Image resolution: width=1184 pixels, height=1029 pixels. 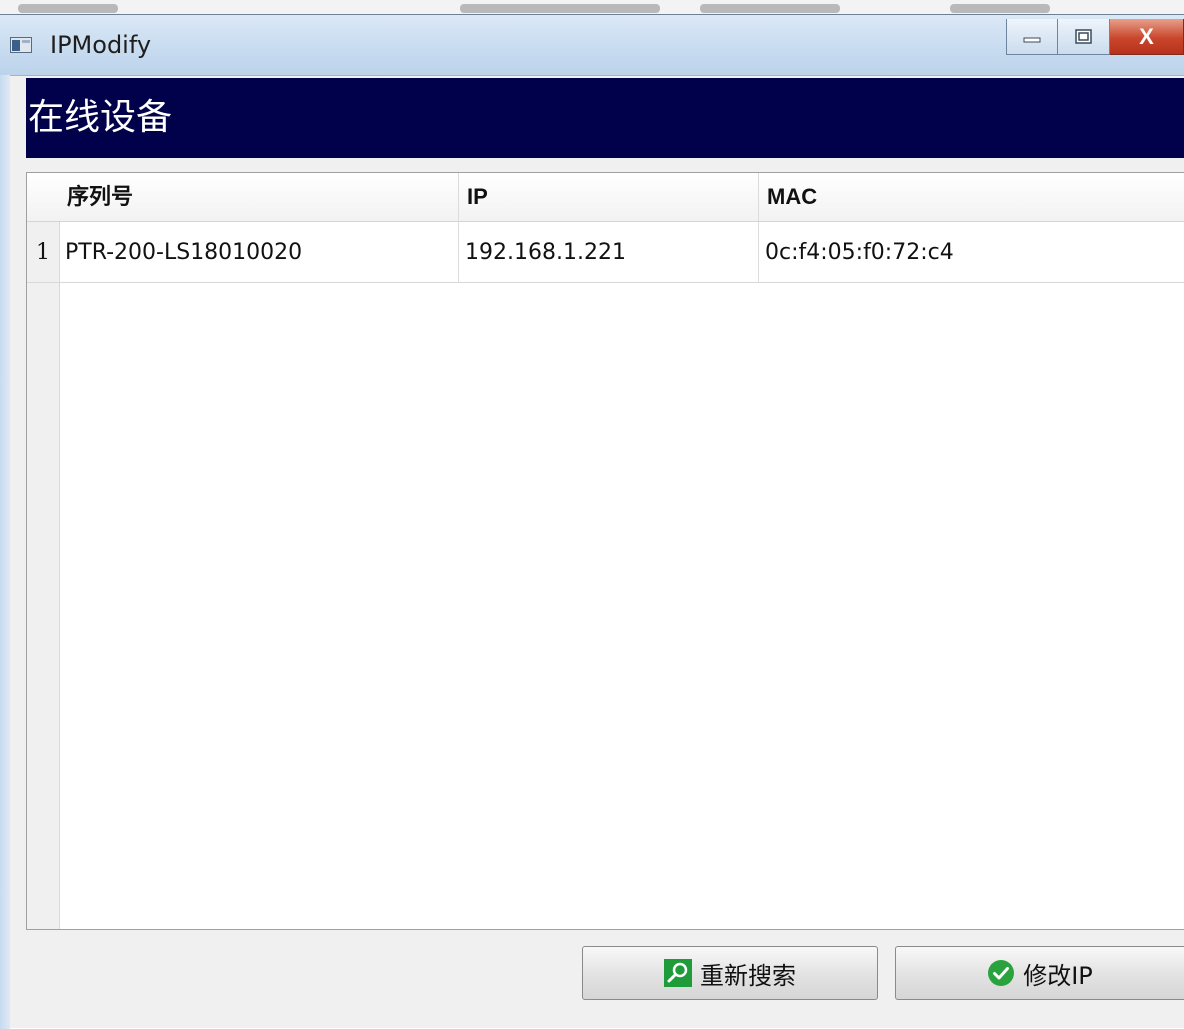 I want to click on caption-buttons: X, so click(x=1095, y=39).